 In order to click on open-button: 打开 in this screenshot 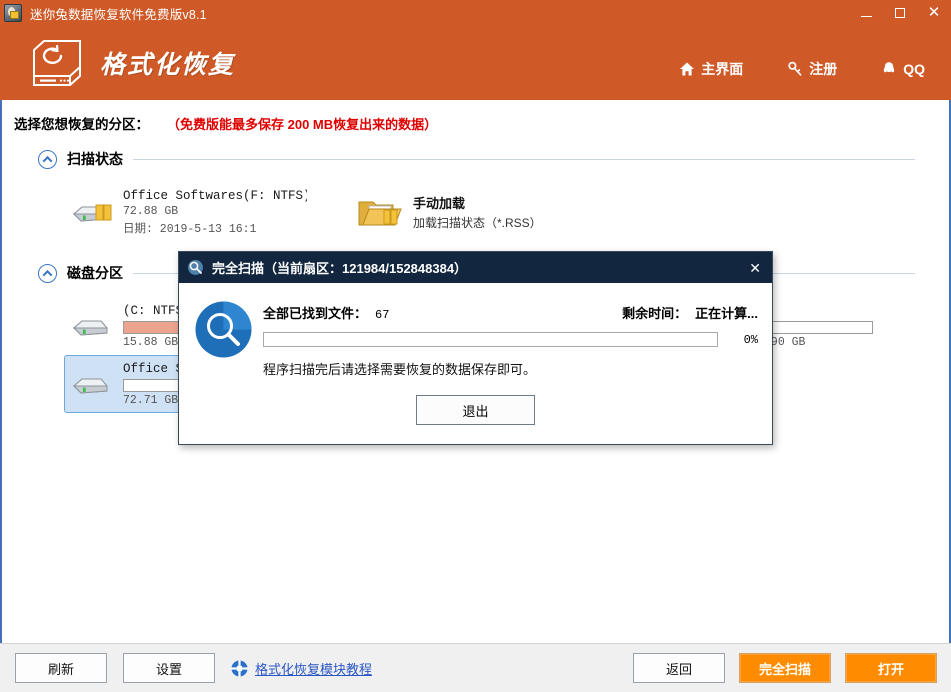, I will do `click(891, 668)`.